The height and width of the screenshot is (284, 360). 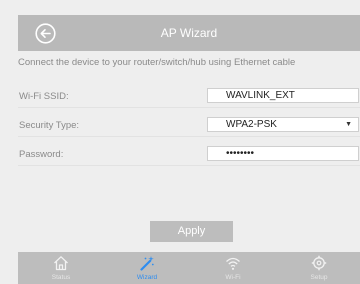 What do you see at coordinates (189, 155) in the screenshot?
I see `password-row: Password: ••••••••` at bounding box center [189, 155].